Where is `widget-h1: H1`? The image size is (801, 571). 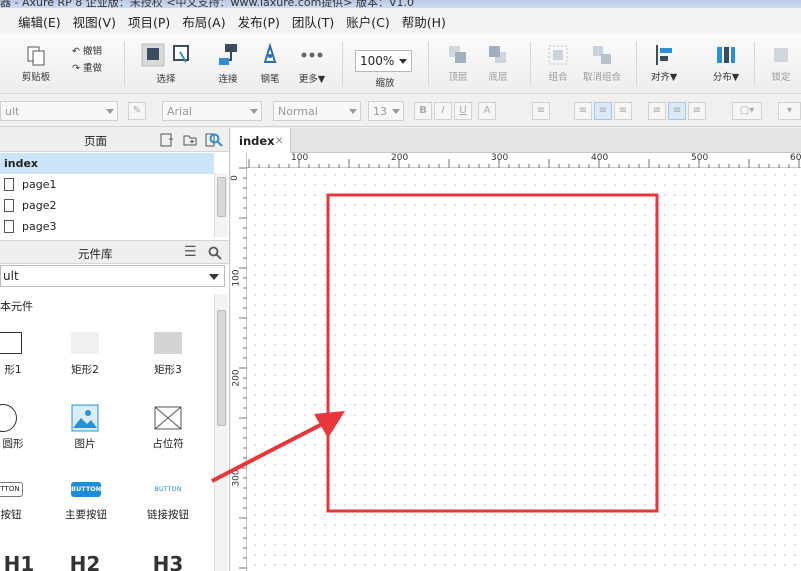
widget-h1: H1 is located at coordinates (17, 561).